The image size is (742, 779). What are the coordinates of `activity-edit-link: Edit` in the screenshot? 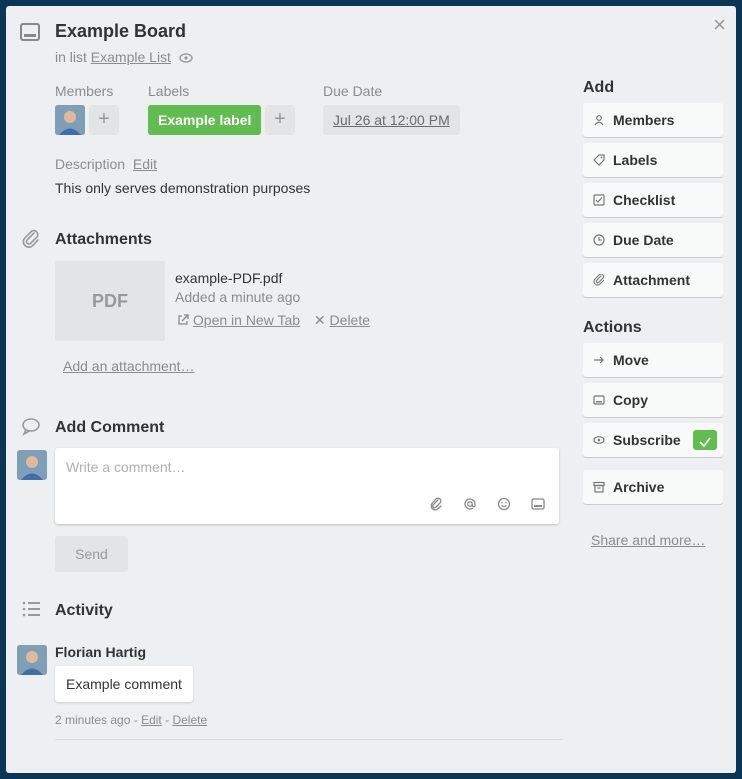 It's located at (151, 720).